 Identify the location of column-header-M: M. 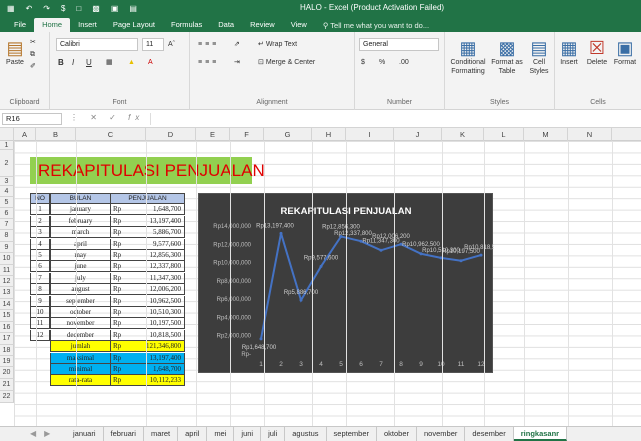
(546, 134).